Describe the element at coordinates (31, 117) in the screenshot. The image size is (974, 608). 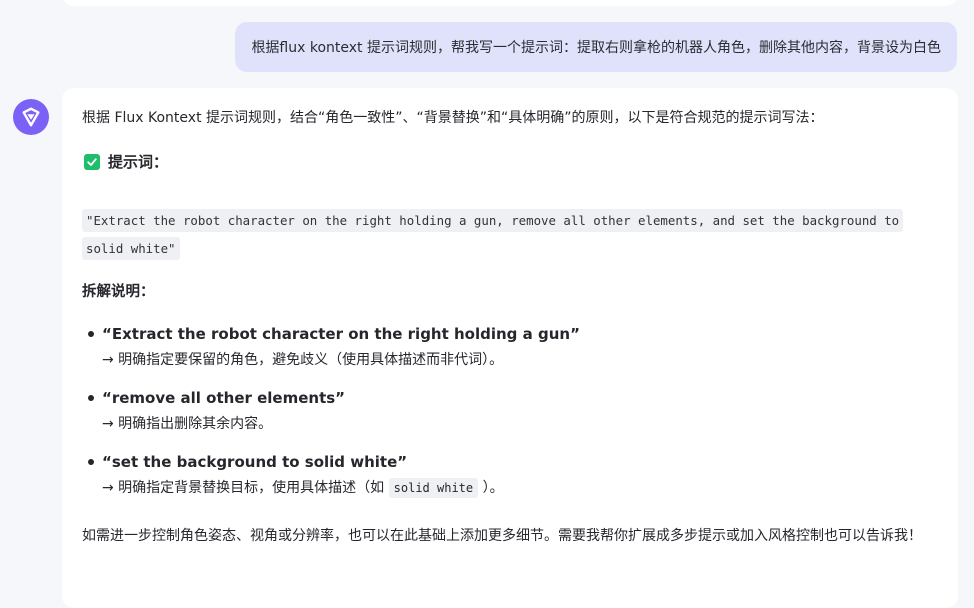
I see `assistant-logo-icon` at that location.